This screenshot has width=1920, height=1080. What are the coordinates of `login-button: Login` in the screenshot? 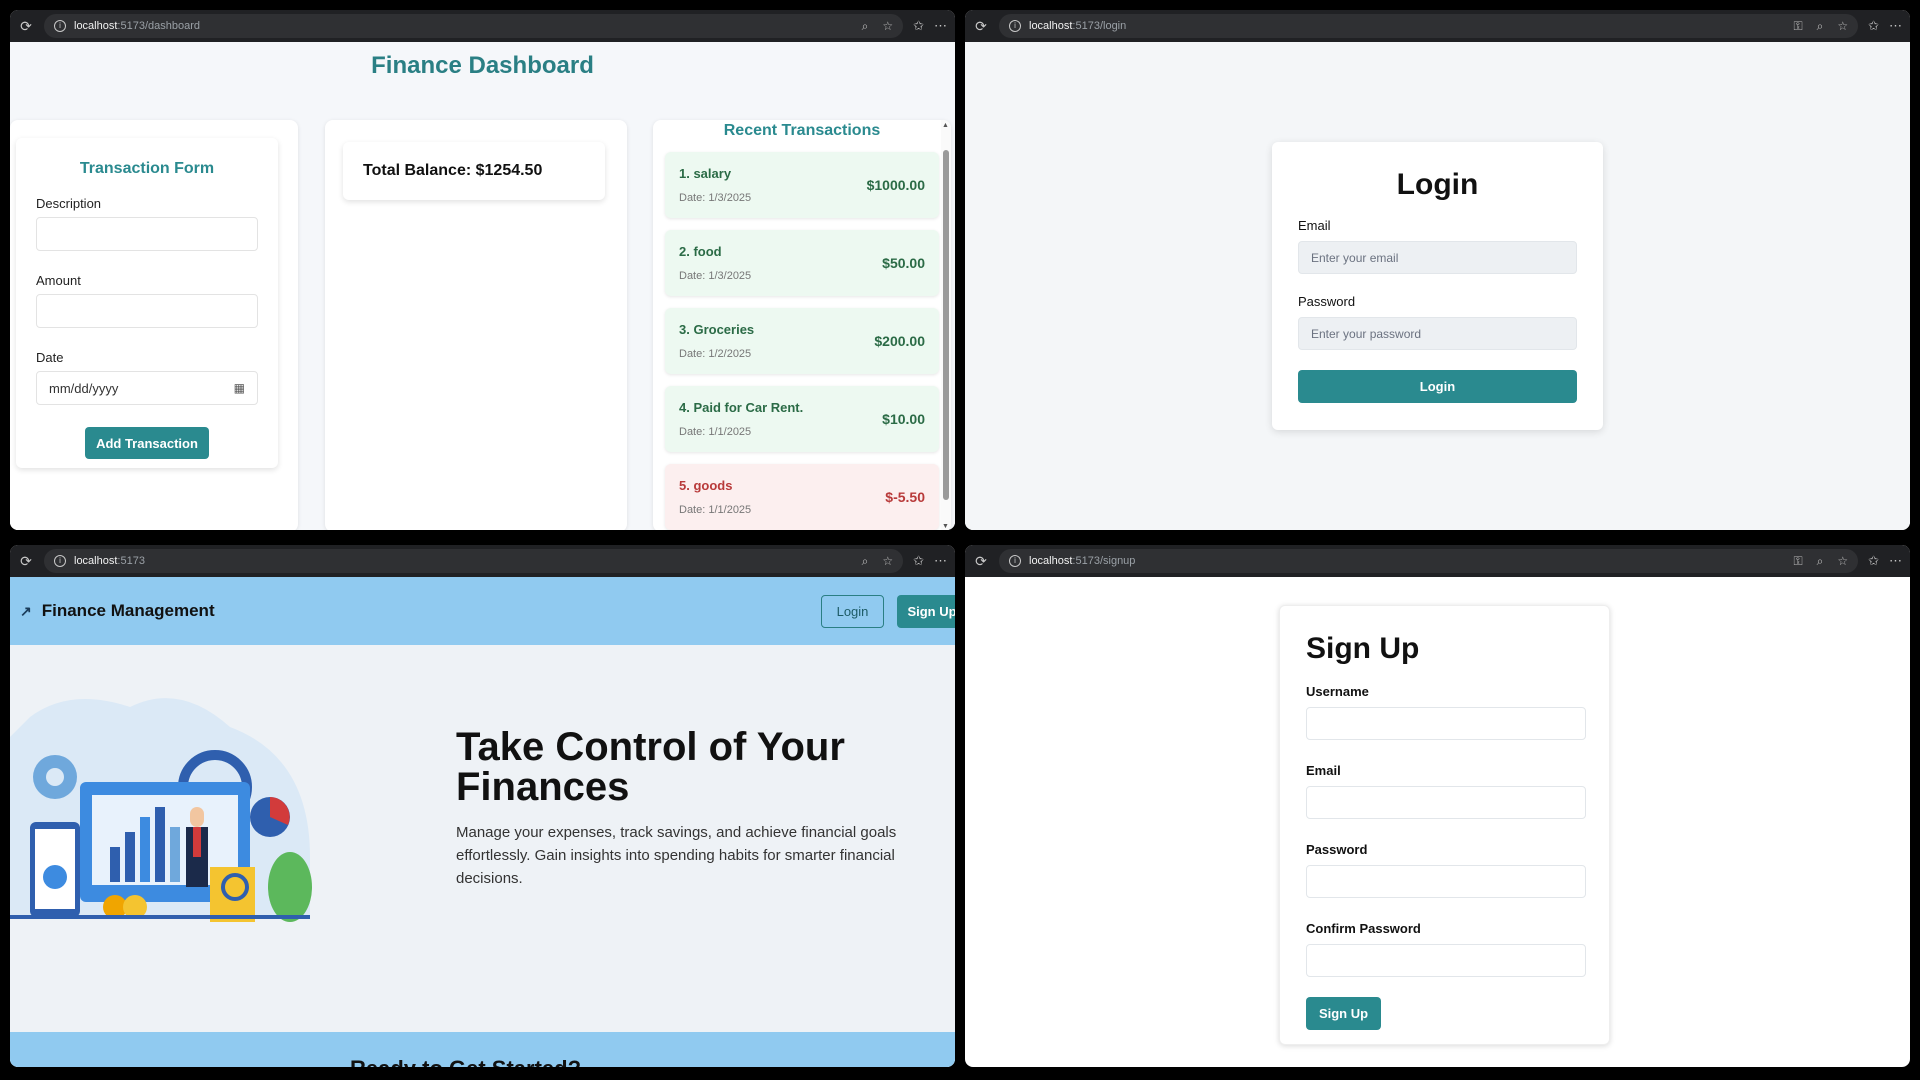 It's located at (1437, 386).